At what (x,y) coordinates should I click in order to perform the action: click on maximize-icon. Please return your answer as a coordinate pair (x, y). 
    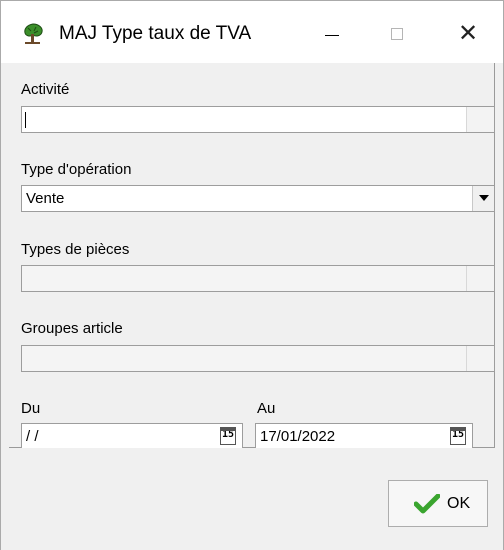
    Looking at the image, I should click on (397, 34).